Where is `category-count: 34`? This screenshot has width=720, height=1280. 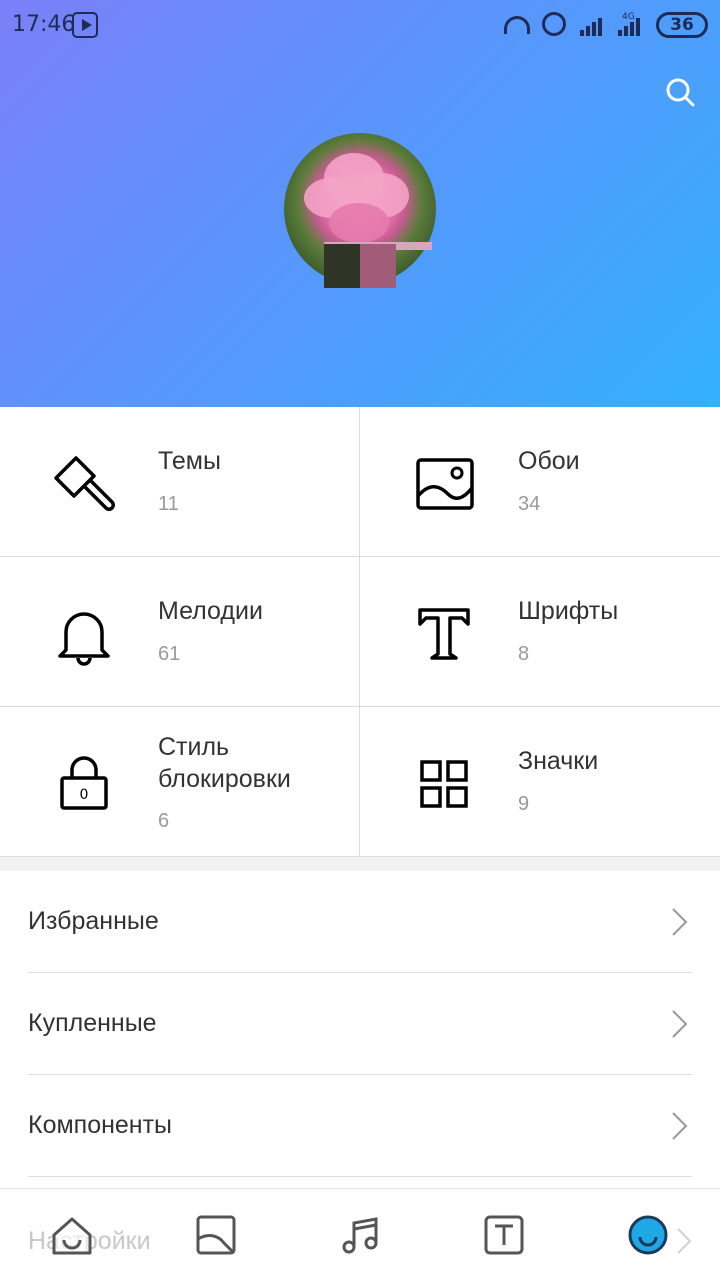
category-count: 34 is located at coordinates (529, 504).